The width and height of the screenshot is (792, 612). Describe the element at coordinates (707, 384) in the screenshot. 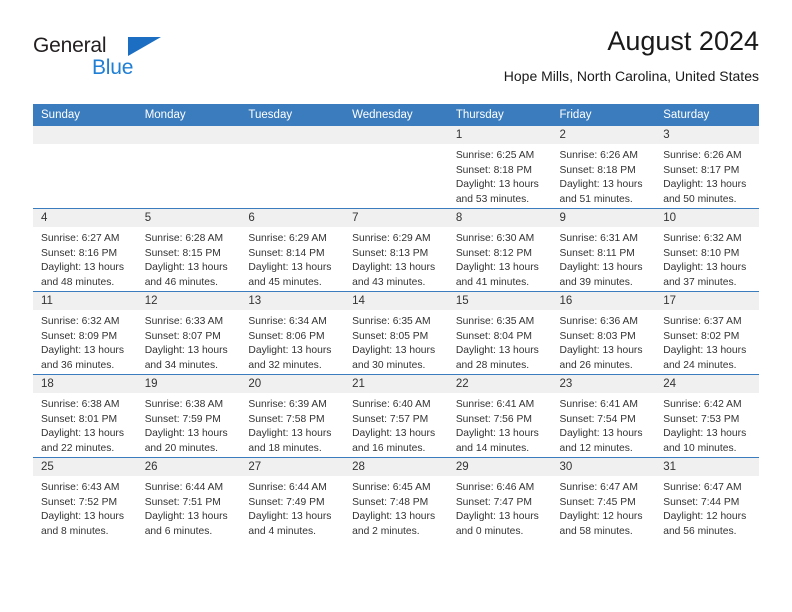

I see `day-number: 24` at that location.